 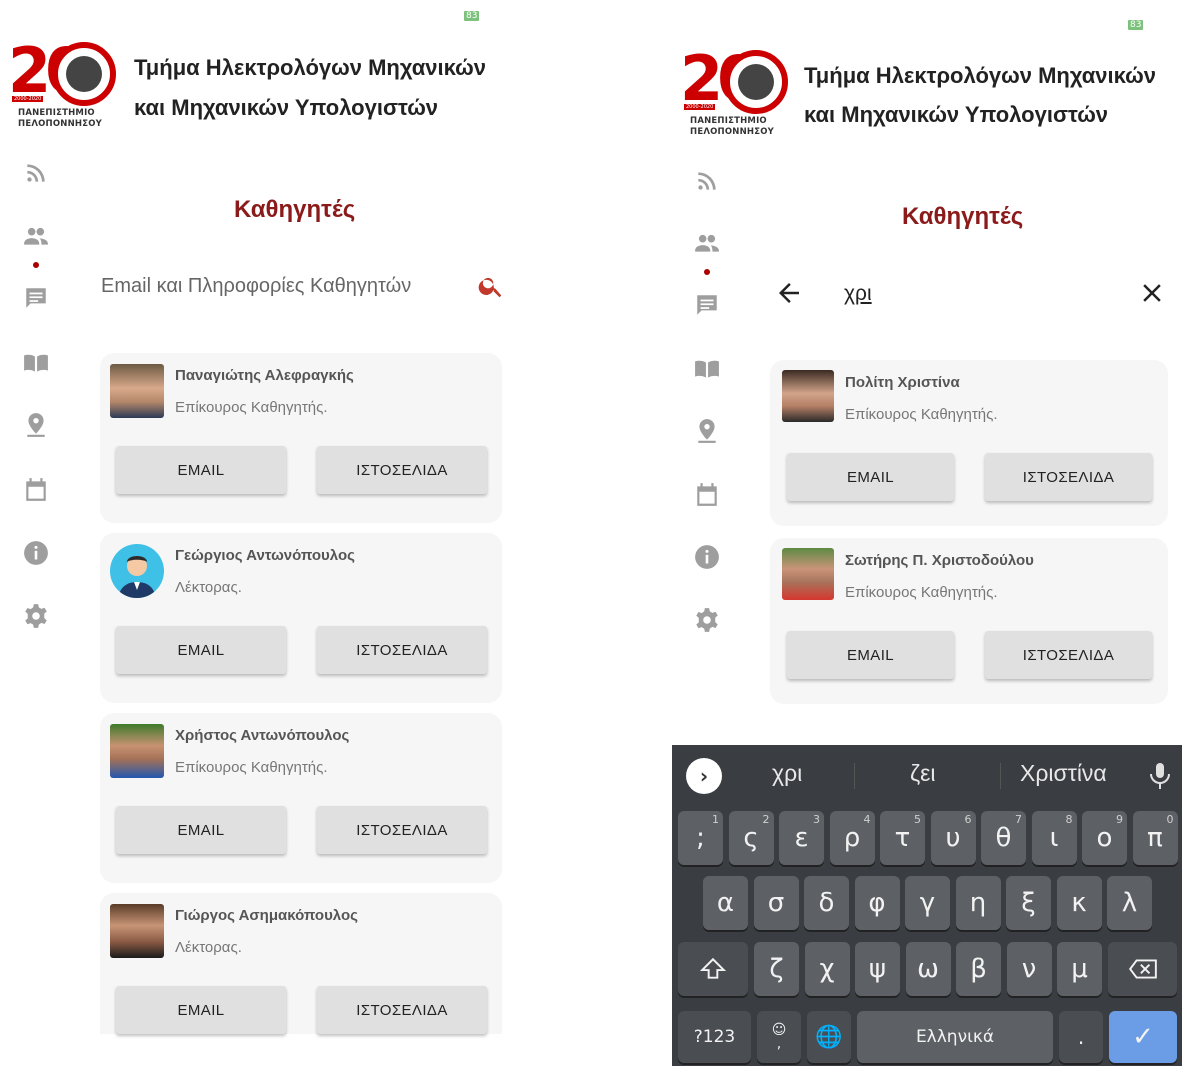 I want to click on suggestion-bar: › χρι ζει Χριστίνα, so click(x=927, y=775).